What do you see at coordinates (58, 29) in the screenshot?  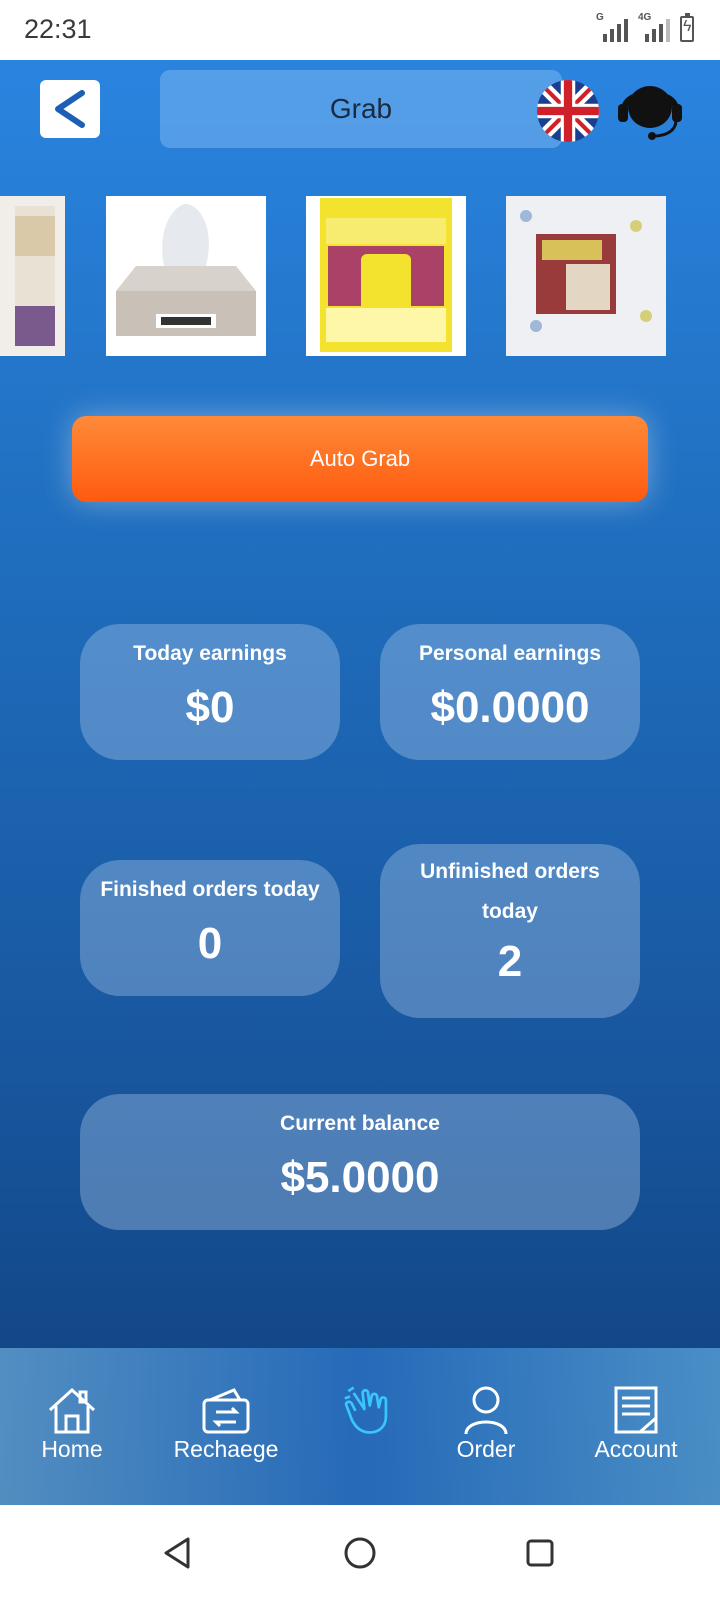 I see `status-time: 22:31` at bounding box center [58, 29].